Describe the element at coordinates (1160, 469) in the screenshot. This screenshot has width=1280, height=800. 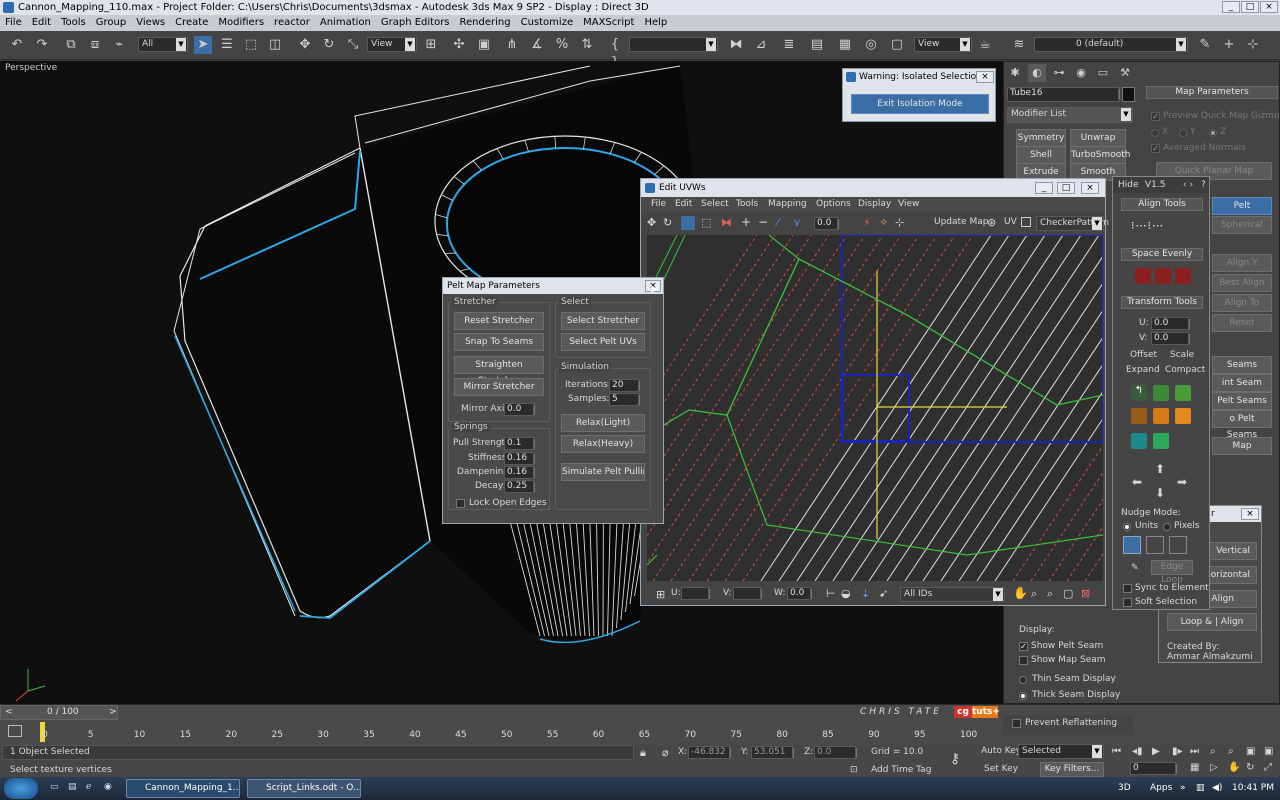
I see `nudge-up-icon: ⬆` at that location.